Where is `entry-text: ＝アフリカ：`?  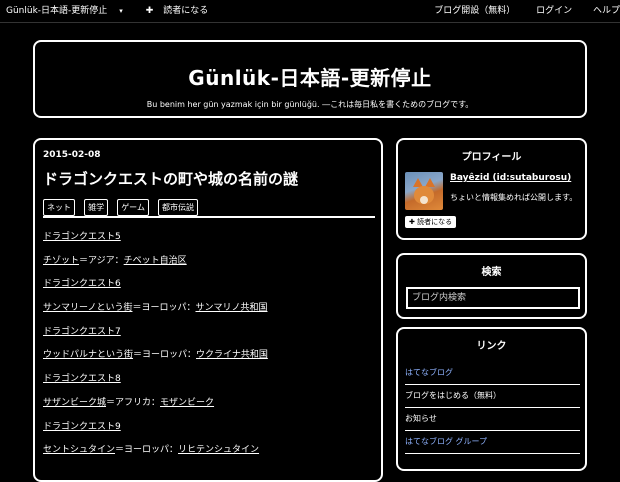 entry-text: ＝アフリカ： is located at coordinates (133, 402).